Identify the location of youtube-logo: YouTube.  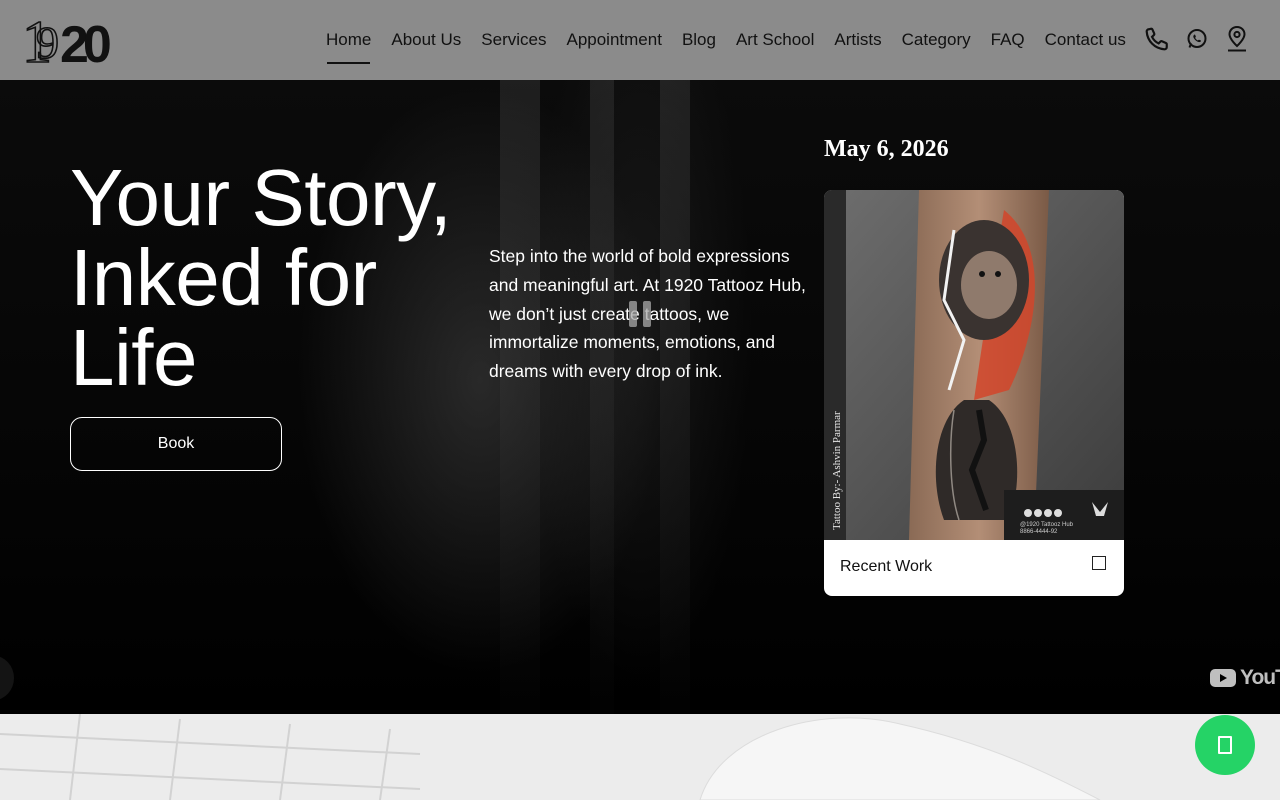
(1245, 678).